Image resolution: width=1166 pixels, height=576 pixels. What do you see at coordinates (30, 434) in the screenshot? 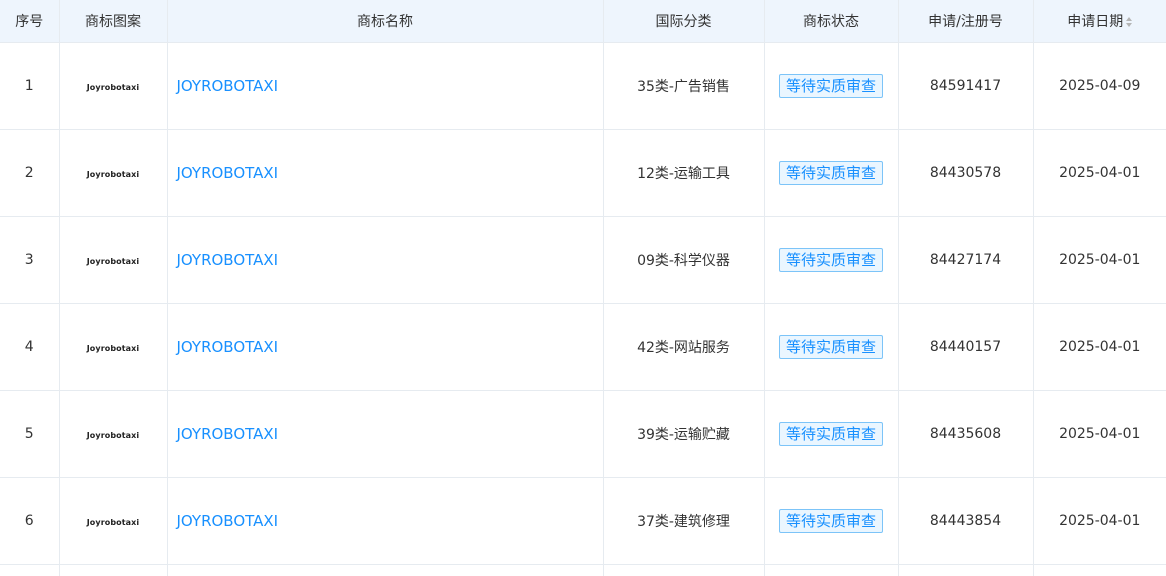
I see `row-index: 5` at bounding box center [30, 434].